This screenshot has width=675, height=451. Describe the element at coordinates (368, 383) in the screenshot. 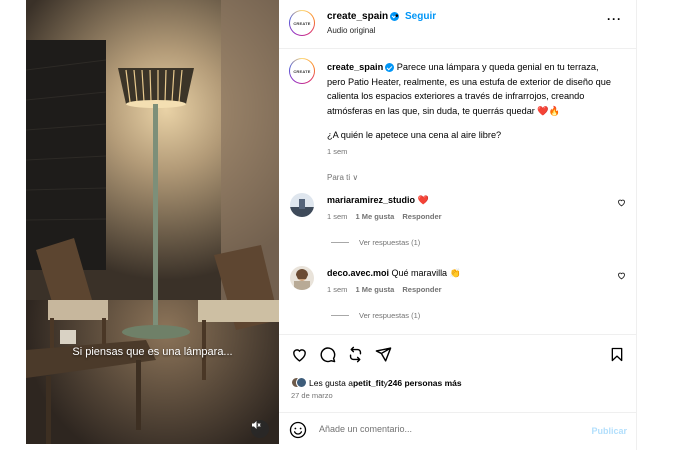

I see `likes-user: petit_fit` at that location.